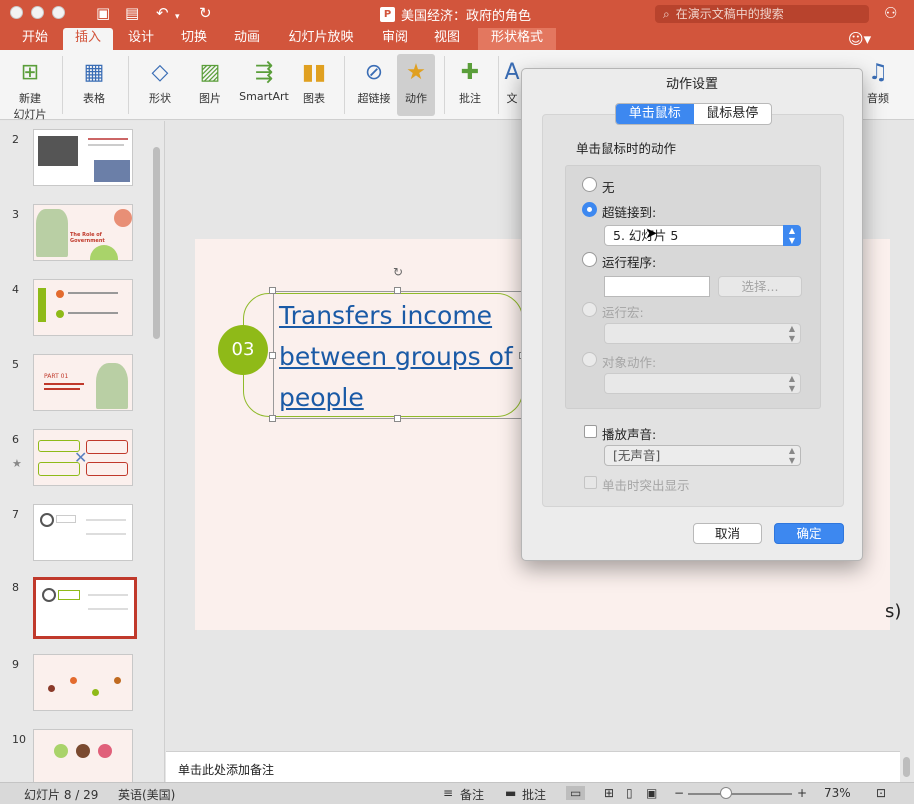 The height and width of the screenshot is (804, 914). I want to click on tab-mouse-over: 鼠标悬停, so click(733, 114).